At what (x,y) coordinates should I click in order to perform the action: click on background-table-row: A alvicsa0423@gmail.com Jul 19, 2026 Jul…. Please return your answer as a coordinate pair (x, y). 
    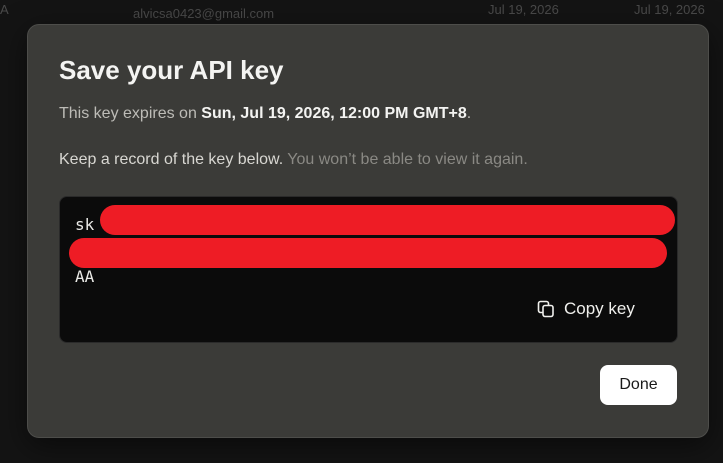
    Looking at the image, I should click on (361, 12).